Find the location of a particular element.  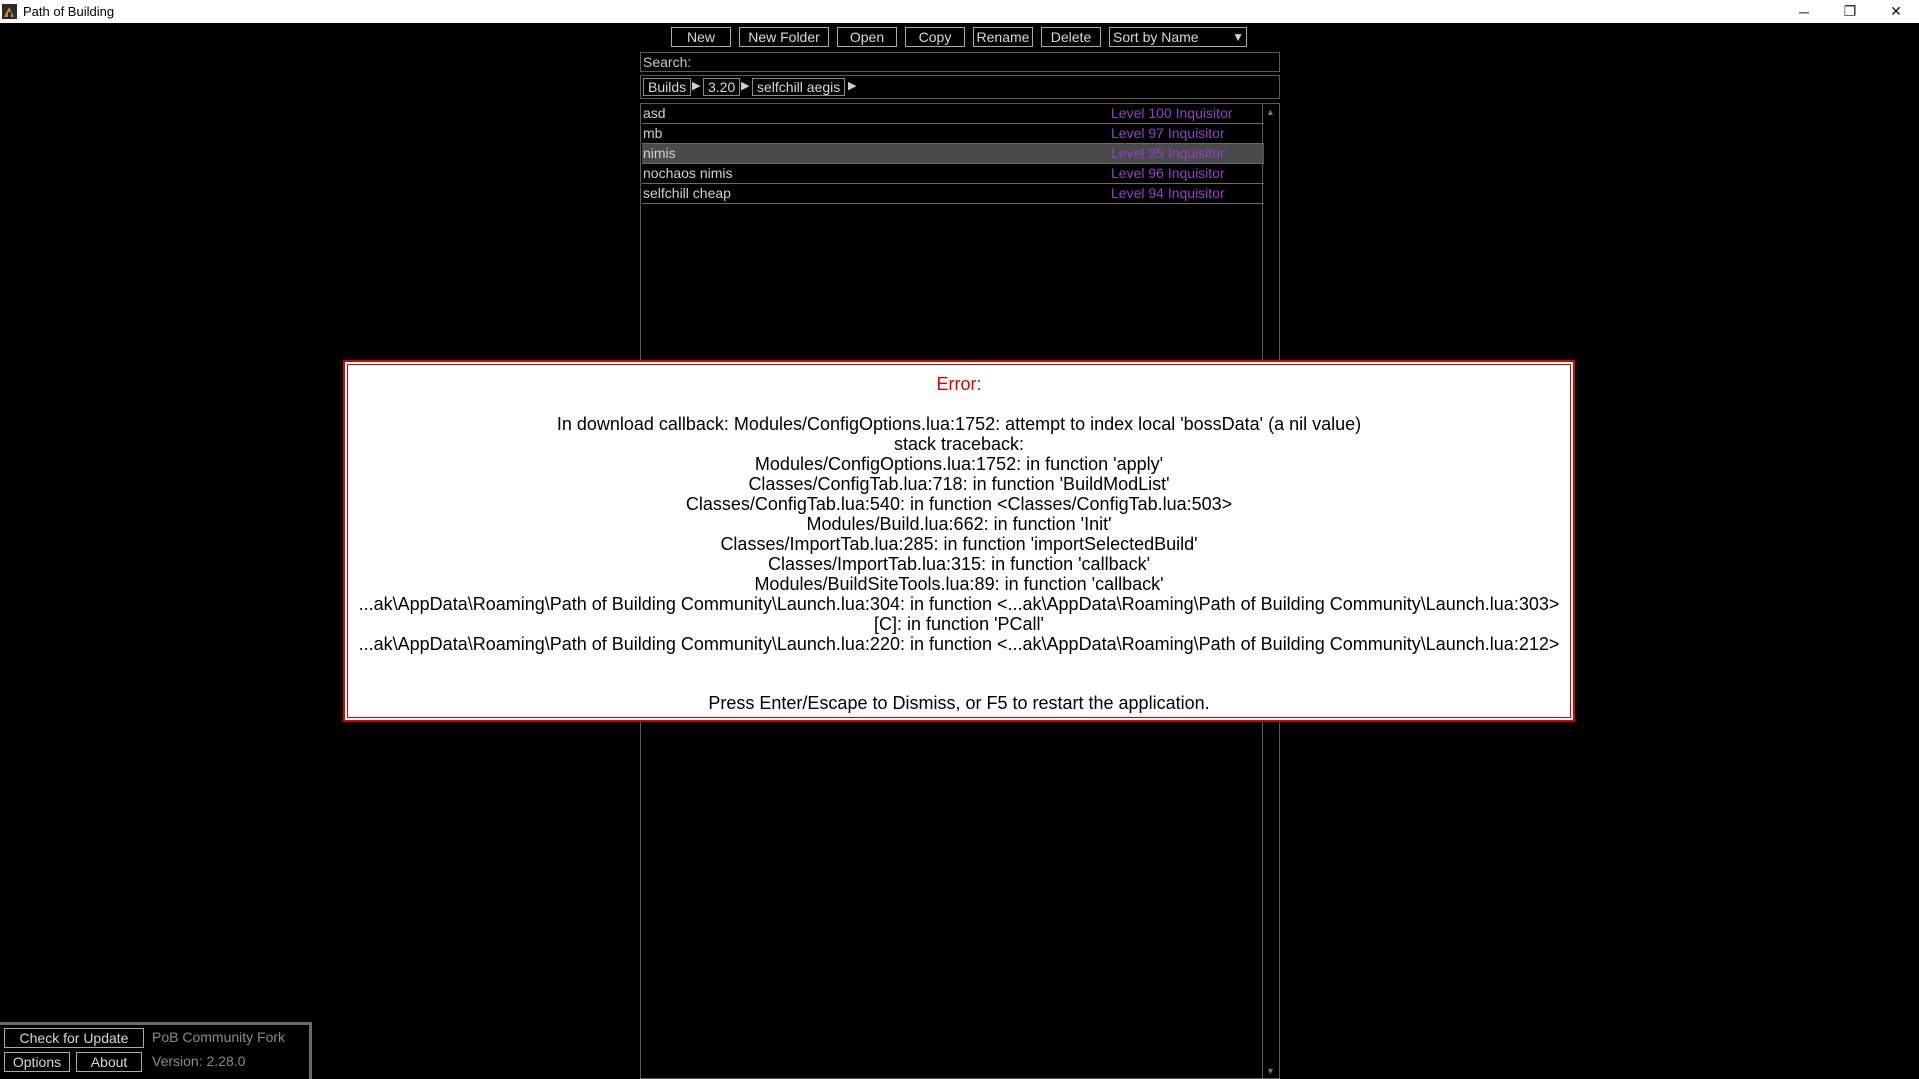

build-name: mb is located at coordinates (653, 133).